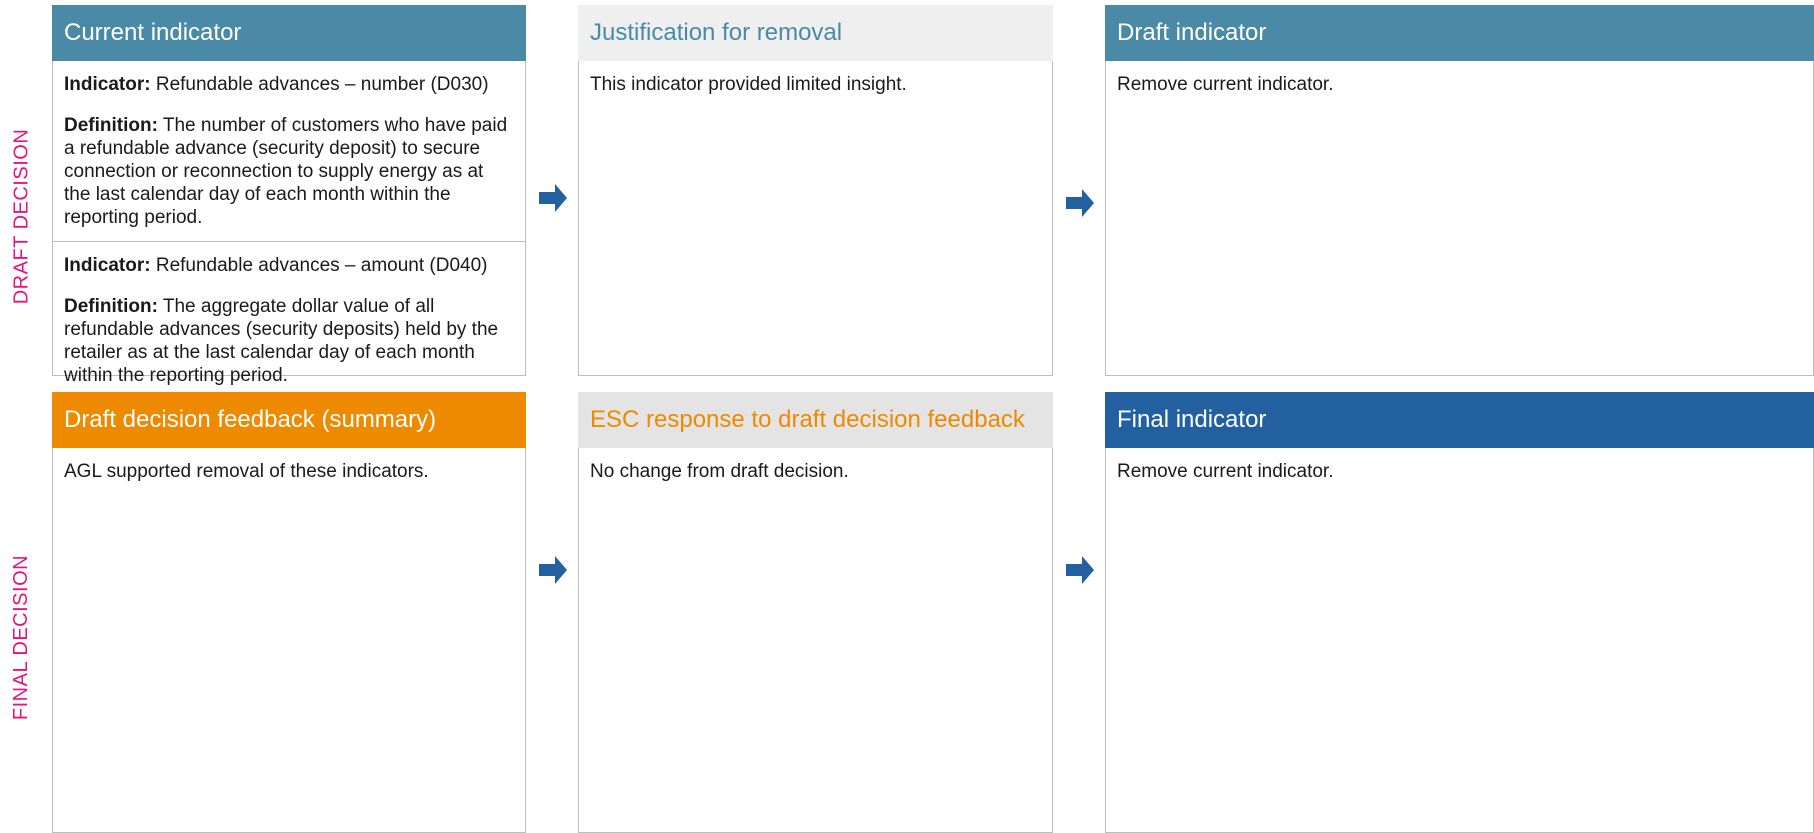  What do you see at coordinates (289, 33) in the screenshot?
I see `current-indicator-header: Current indicator` at bounding box center [289, 33].